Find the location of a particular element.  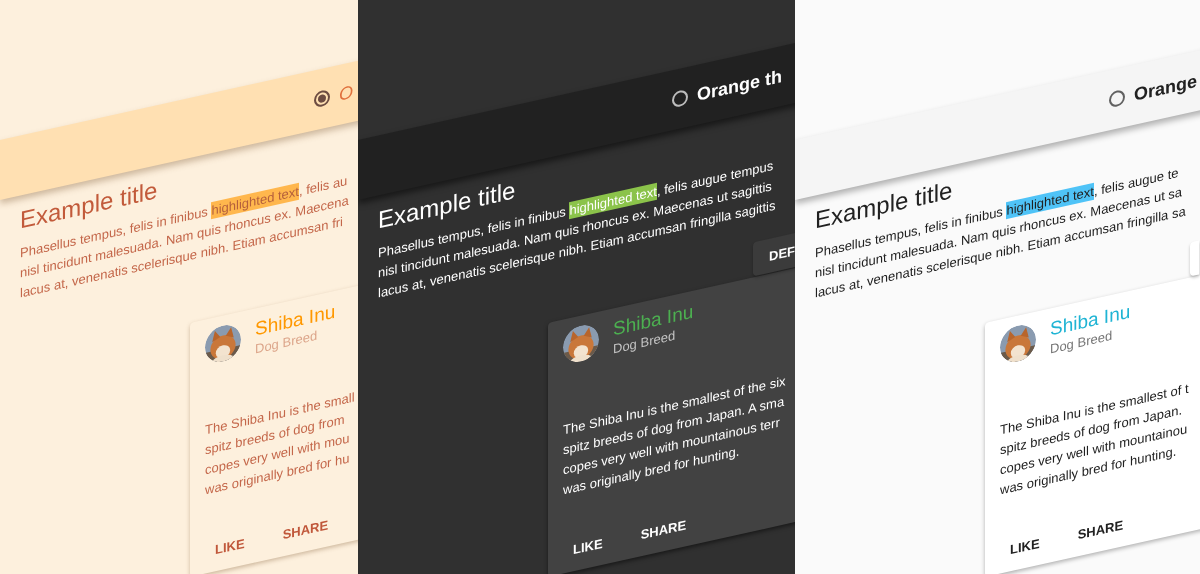

card-text: The Shiba Inu is the small spitz breeds of dog from copes very well with mou was originally bred for hu is located at coordinates (280, 444).